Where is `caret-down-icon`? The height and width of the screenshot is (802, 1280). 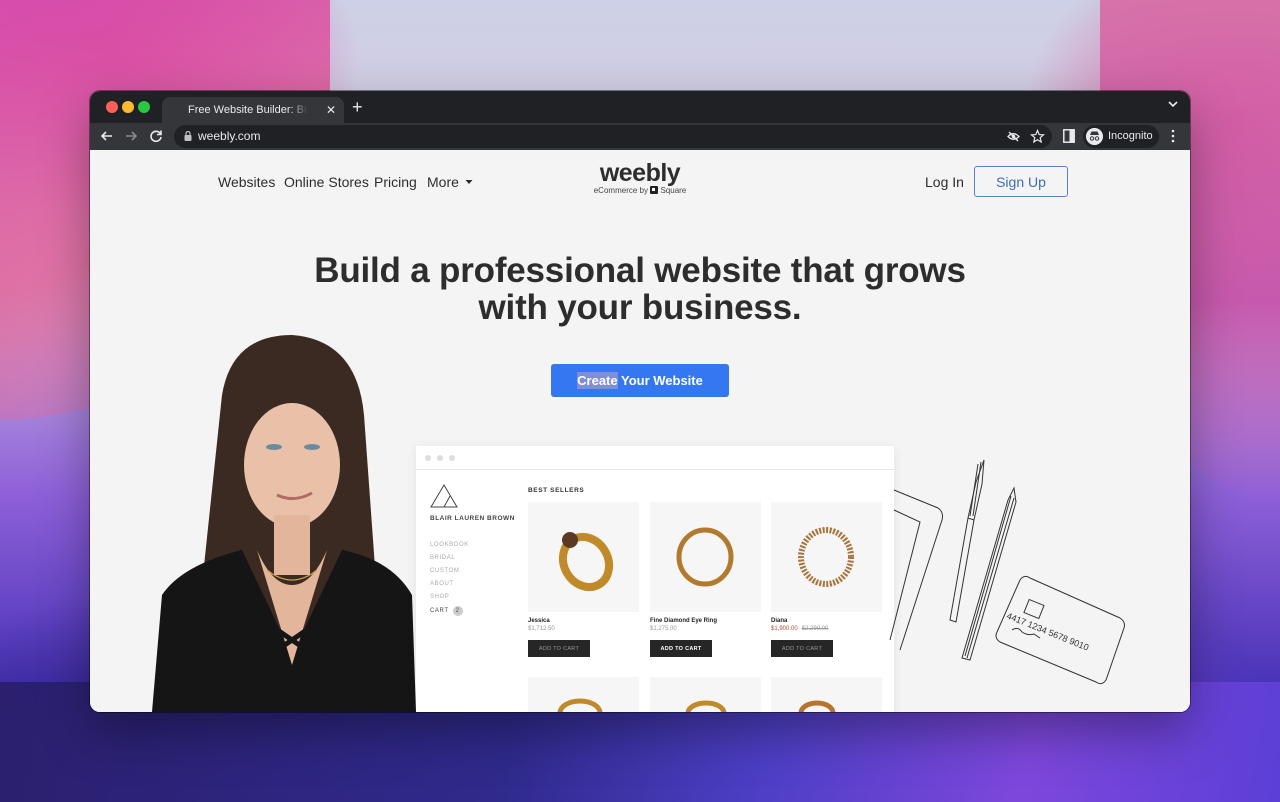 caret-down-icon is located at coordinates (469, 182).